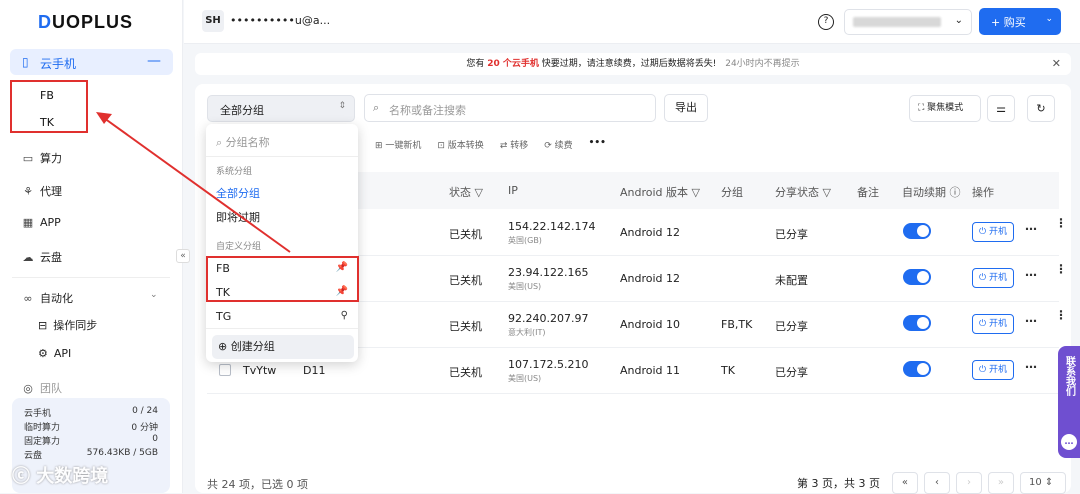  What do you see at coordinates (193, 182) in the screenshot?
I see `annotation-arrow` at bounding box center [193, 182].